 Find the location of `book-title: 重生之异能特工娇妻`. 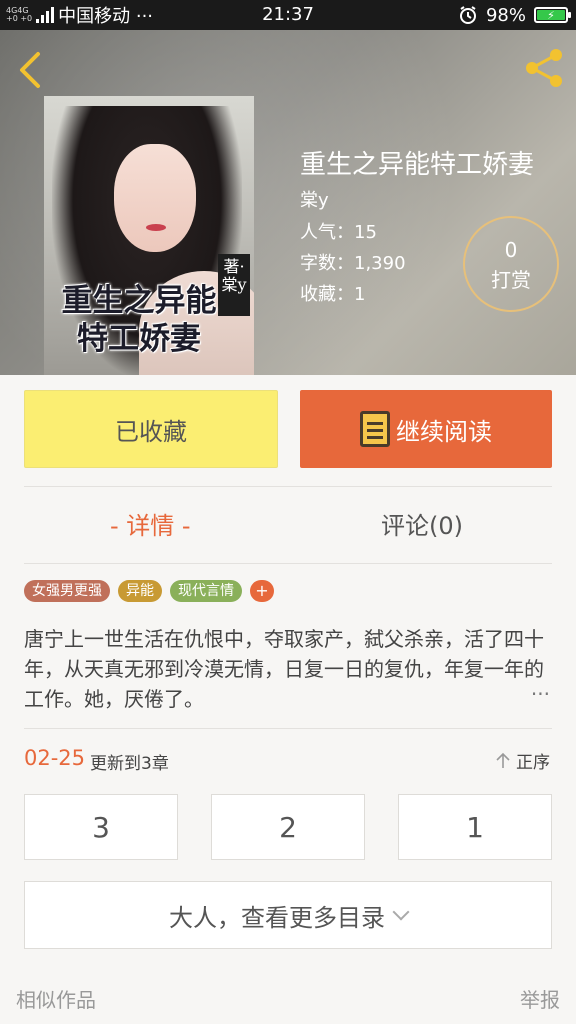

book-title: 重生之异能特工娇妻 is located at coordinates (417, 165).